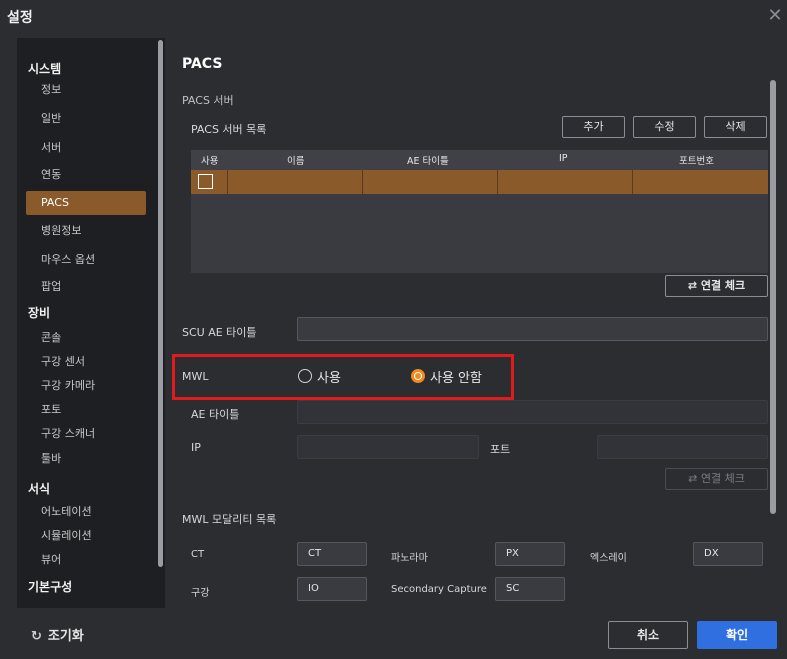 This screenshot has width=787, height=659. I want to click on content-scrollbar, so click(773, 297).